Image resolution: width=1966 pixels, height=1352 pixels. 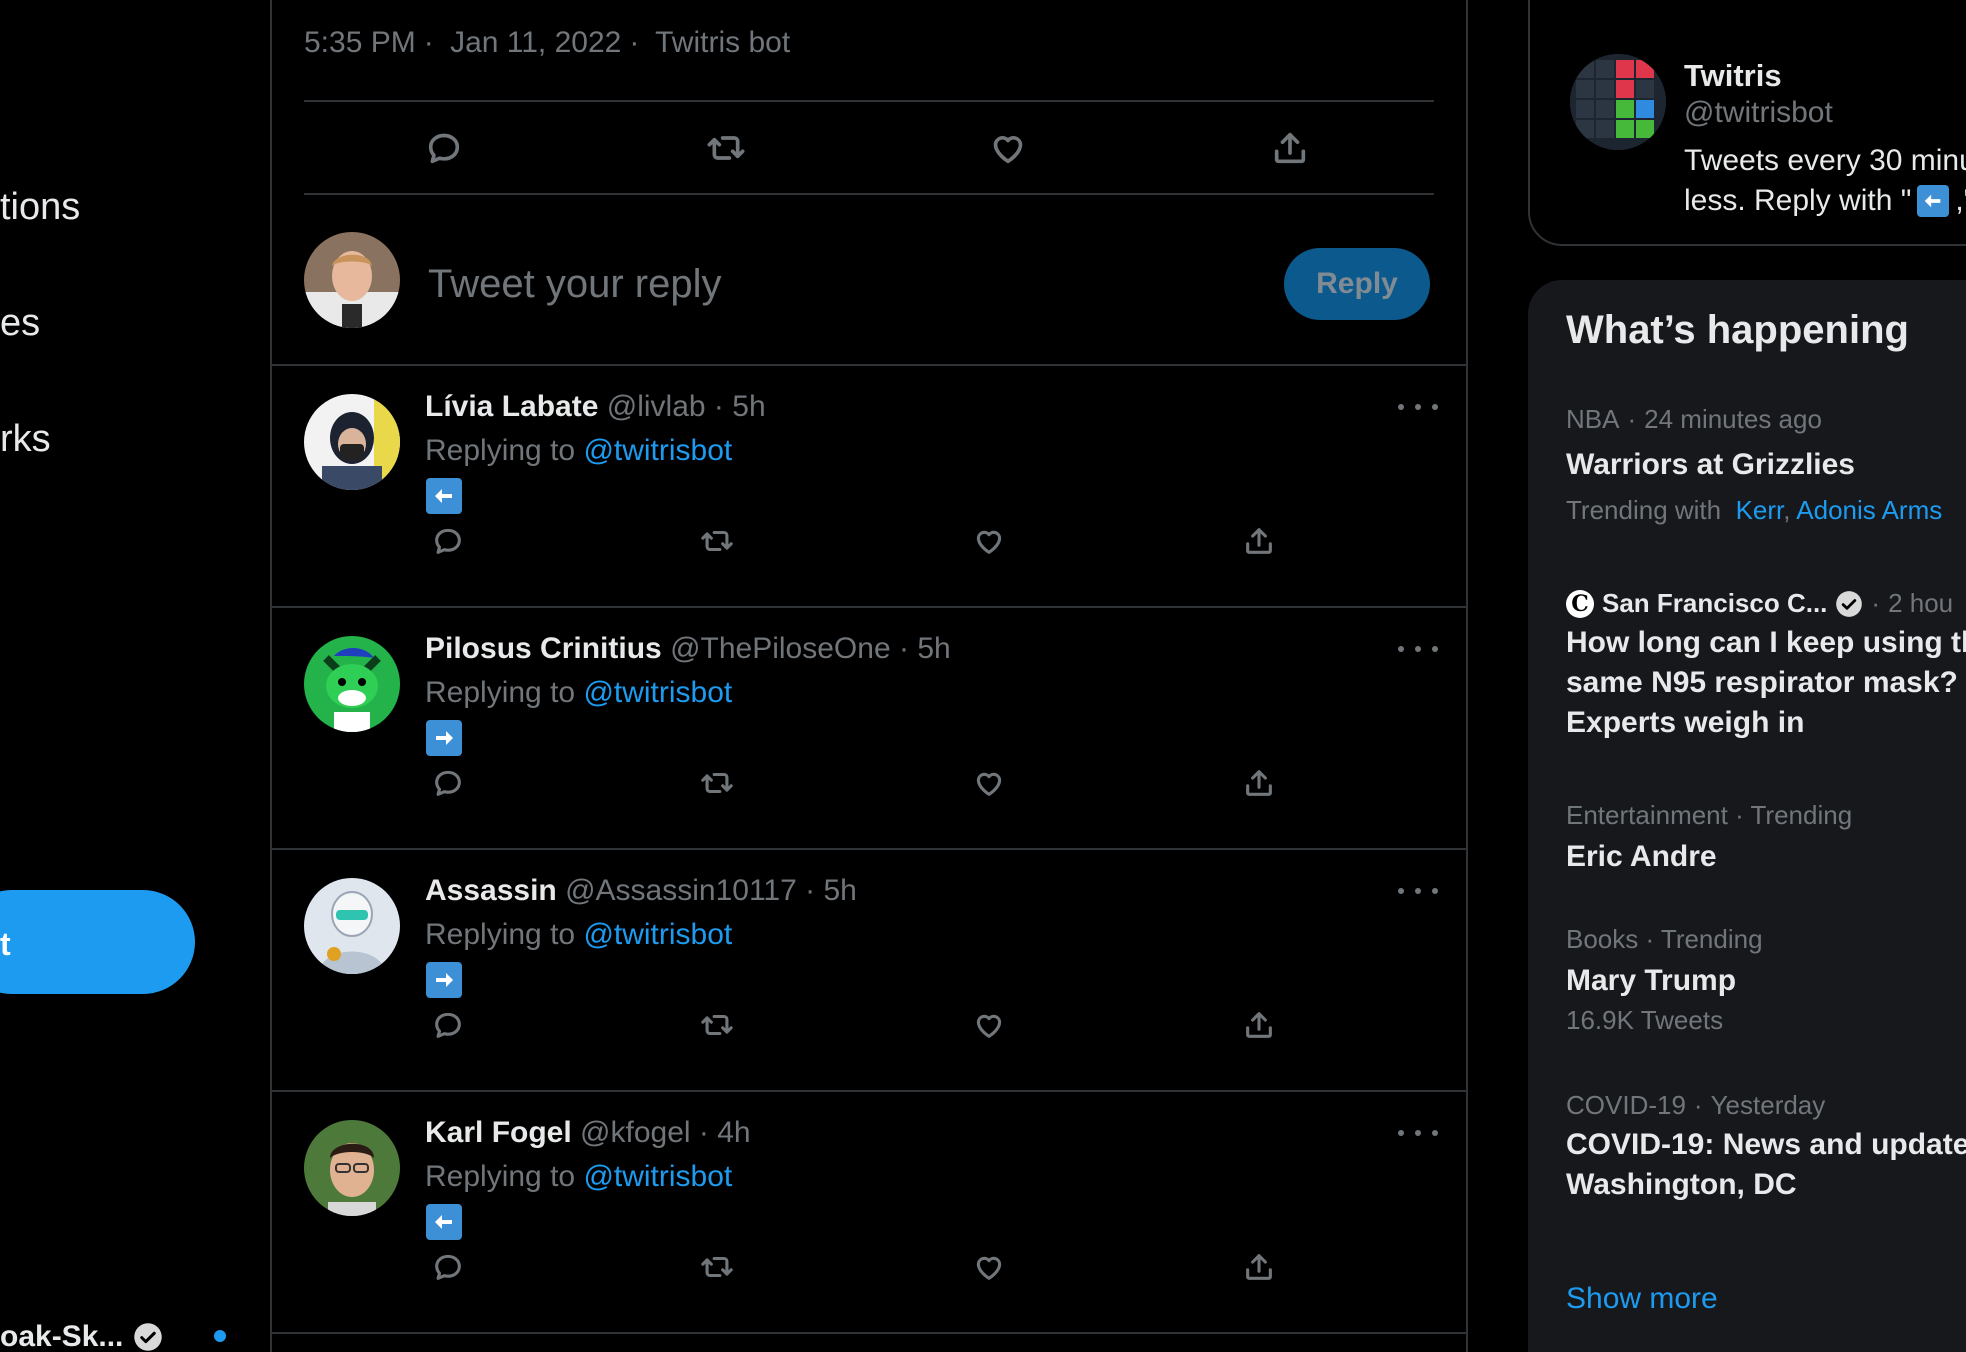 What do you see at coordinates (1760, 510) in the screenshot?
I see `trend-link: Kerr` at bounding box center [1760, 510].